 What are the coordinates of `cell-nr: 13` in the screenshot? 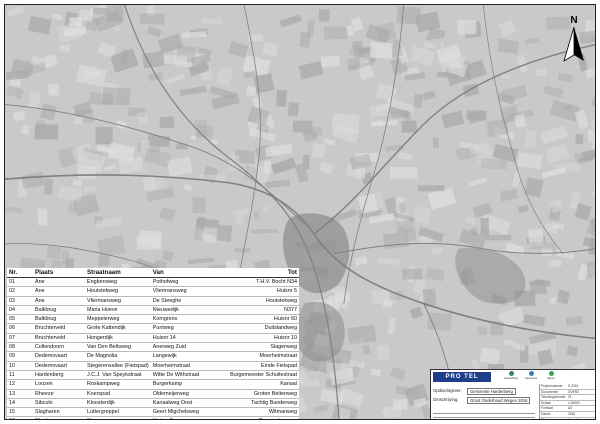 It's located at (20, 394).